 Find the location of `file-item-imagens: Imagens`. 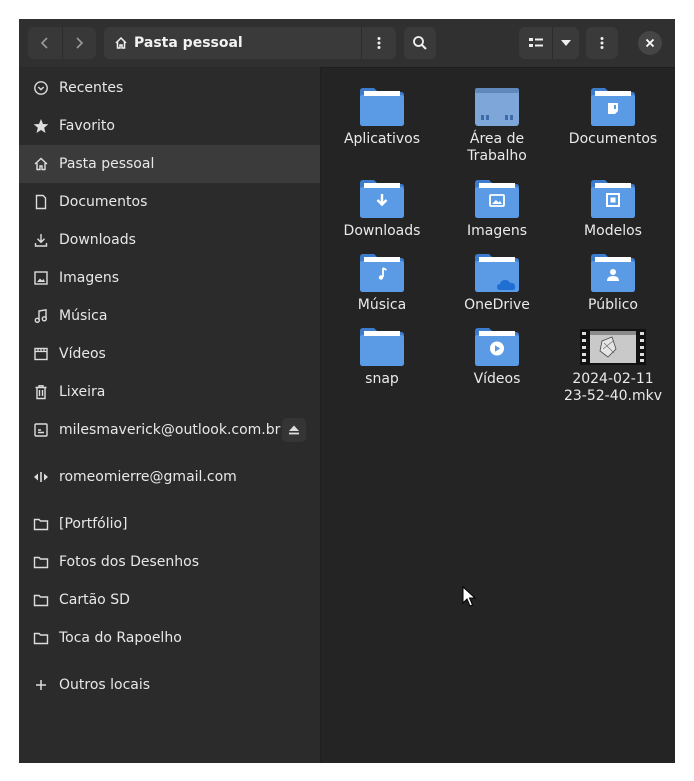

file-item-imagens: Imagens is located at coordinates (497, 205).